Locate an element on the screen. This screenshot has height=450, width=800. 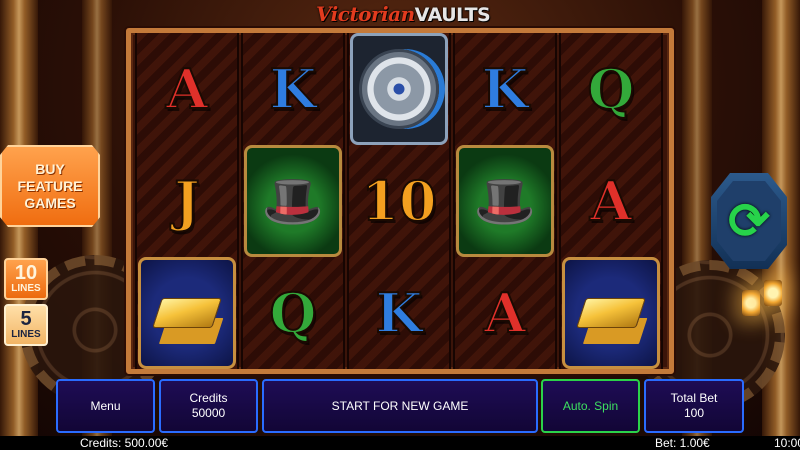
lines-10-button: 10 LINES is located at coordinates (26, 279).